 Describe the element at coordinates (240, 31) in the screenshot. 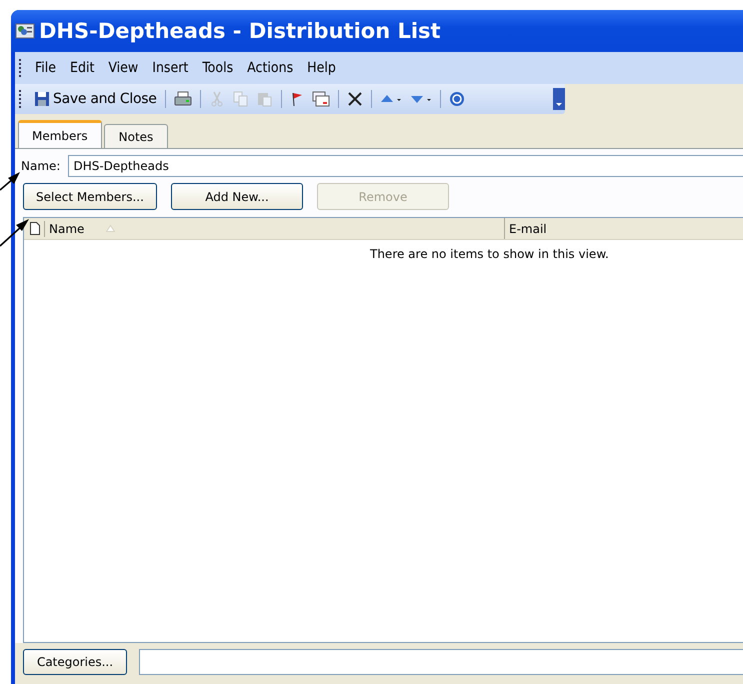

I see `window-title: DHS-Deptheads - Distribution List` at that location.